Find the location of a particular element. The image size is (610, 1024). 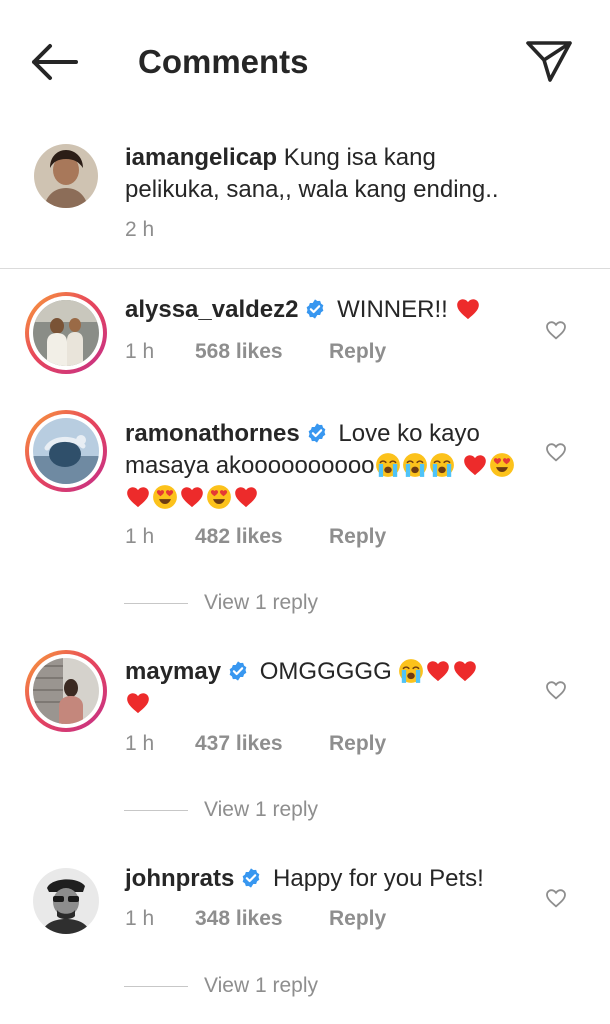

like-count: 482 likes is located at coordinates (262, 537).